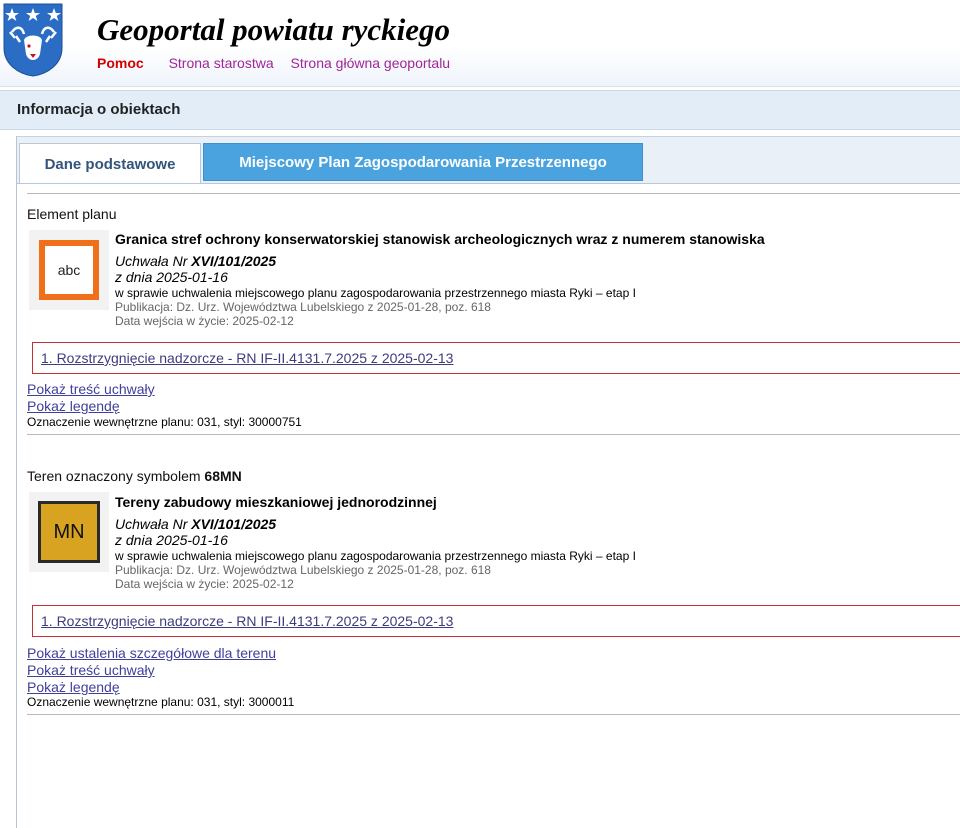 The height and width of the screenshot is (828, 960). Describe the element at coordinates (221, 63) in the screenshot. I see `county-office-link: Strona starostwa` at that location.